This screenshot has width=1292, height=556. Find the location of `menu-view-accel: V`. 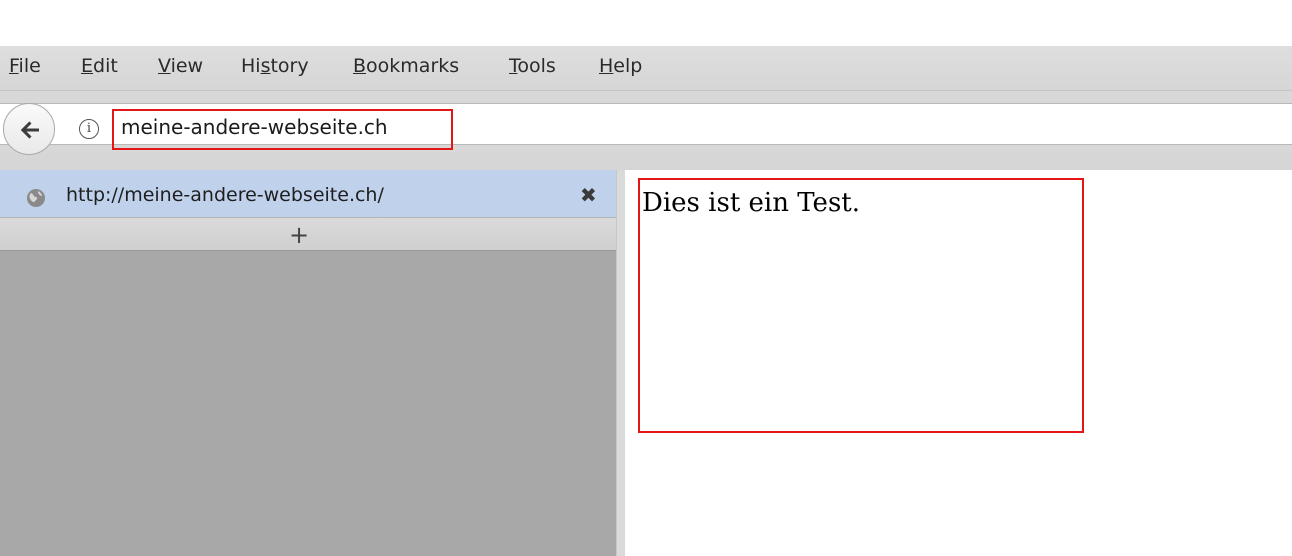

menu-view-accel: V is located at coordinates (164, 66).